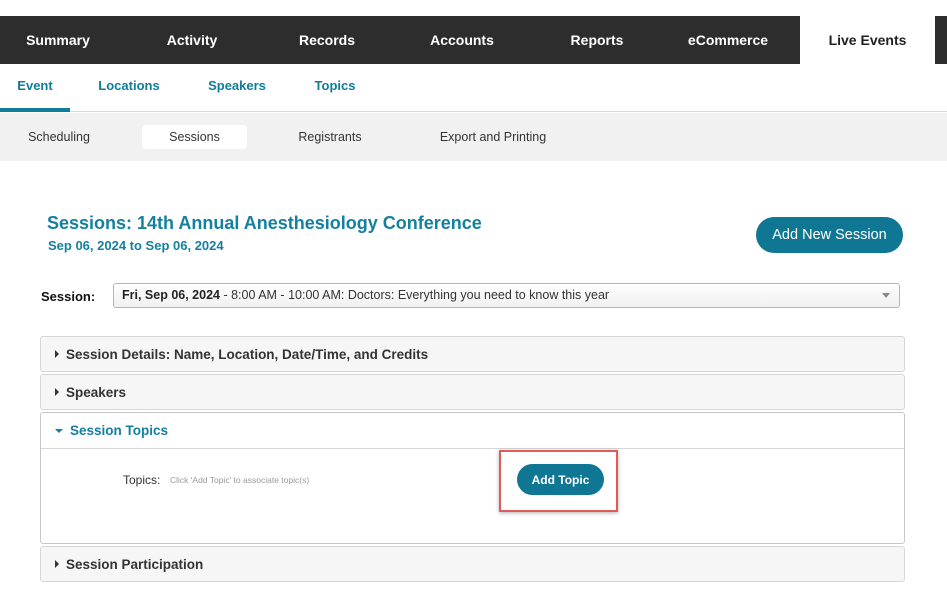 This screenshot has height=592, width=947. Describe the element at coordinates (237, 88) in the screenshot. I see `sub-tab-speakers: Speakers` at that location.